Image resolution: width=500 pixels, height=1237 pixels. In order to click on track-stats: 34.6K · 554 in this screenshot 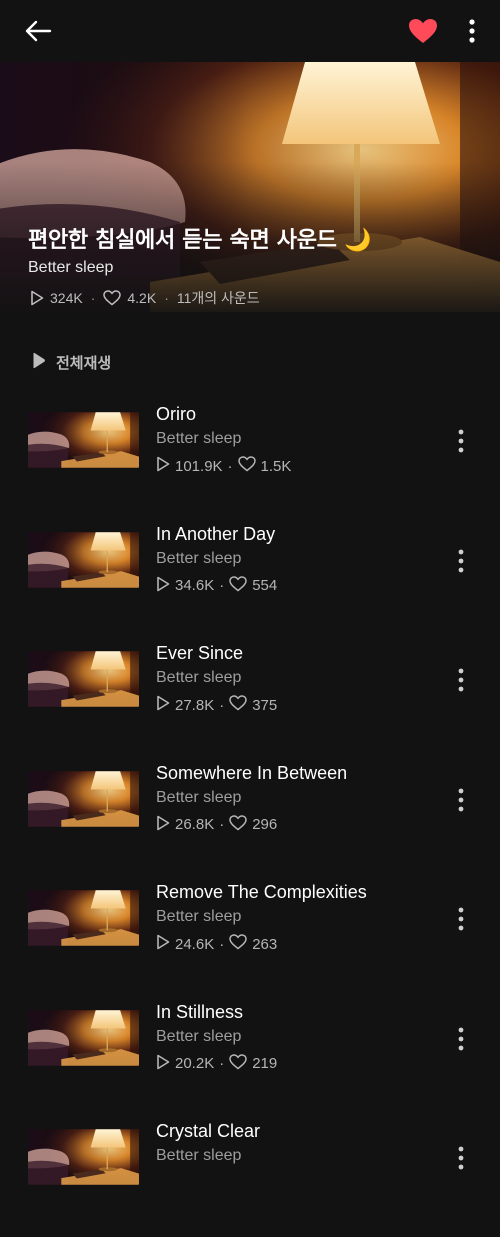, I will do `click(217, 585)`.